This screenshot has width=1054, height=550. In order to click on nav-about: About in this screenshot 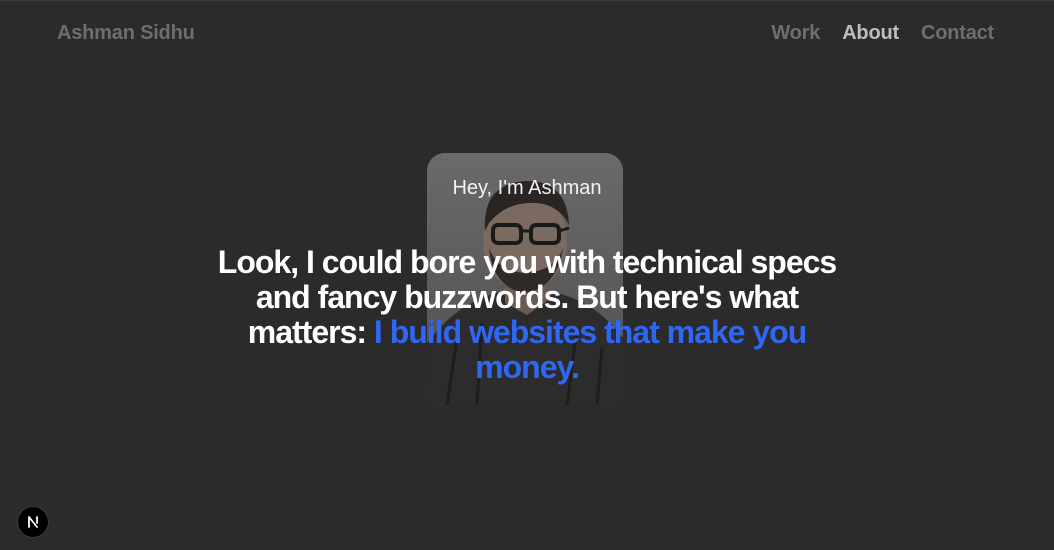, I will do `click(870, 33)`.